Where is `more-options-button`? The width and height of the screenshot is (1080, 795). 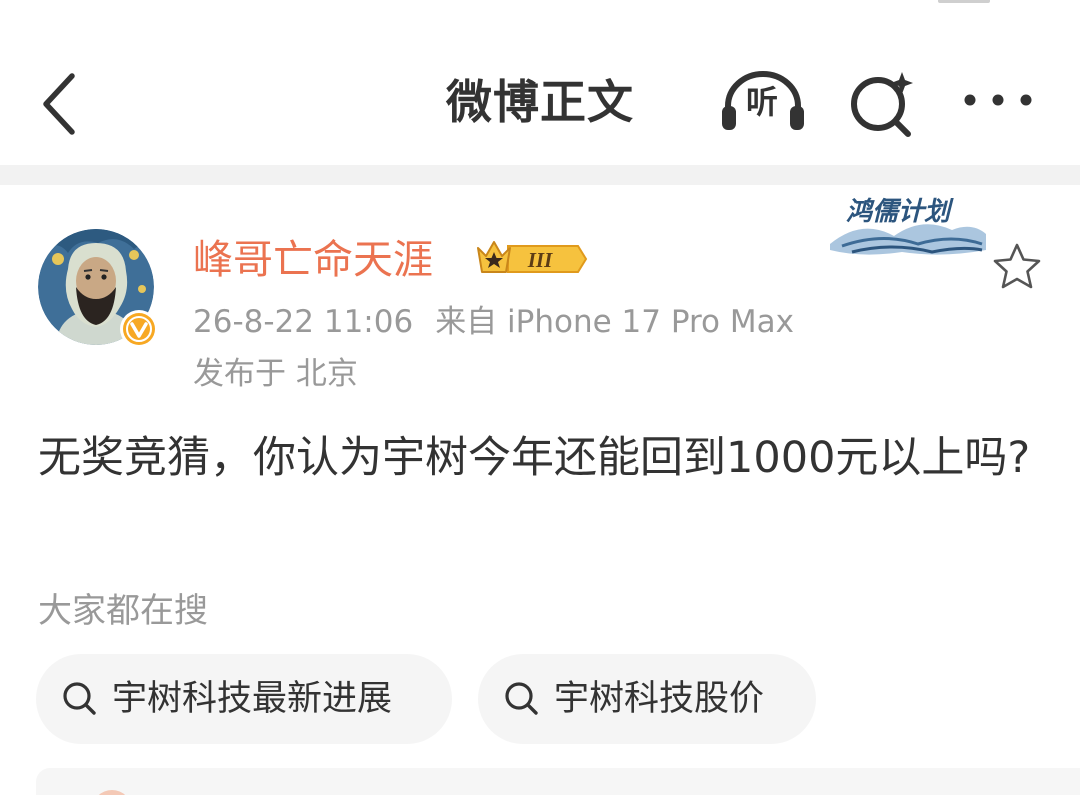
more-options-button is located at coordinates (998, 100).